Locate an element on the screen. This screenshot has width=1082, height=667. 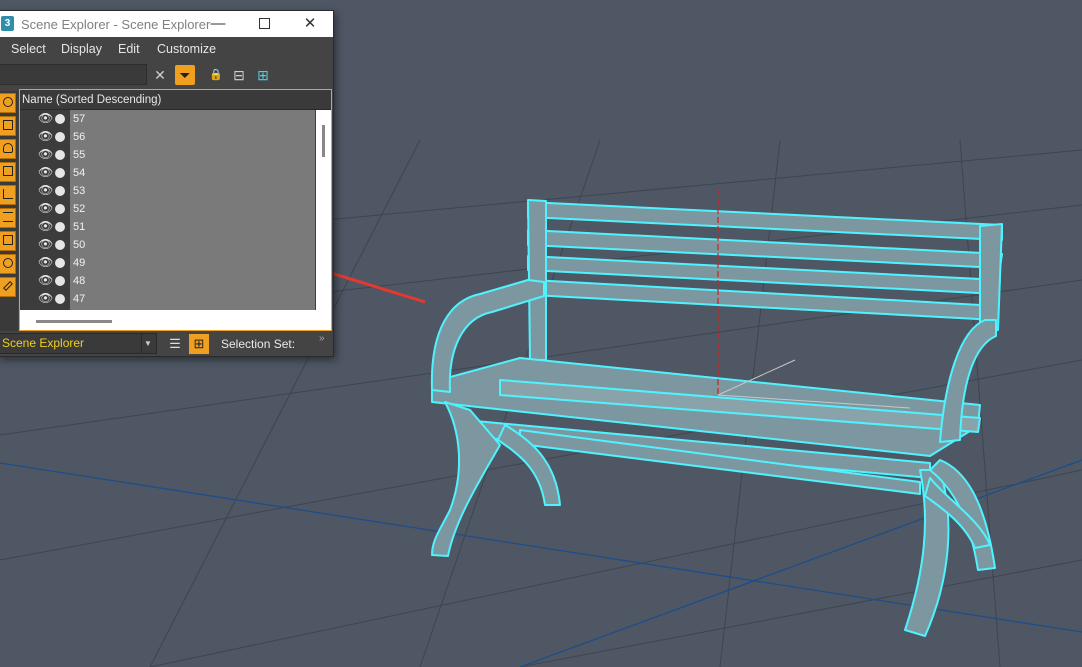
expand-arrows-icon: » is located at coordinates (322, 338).